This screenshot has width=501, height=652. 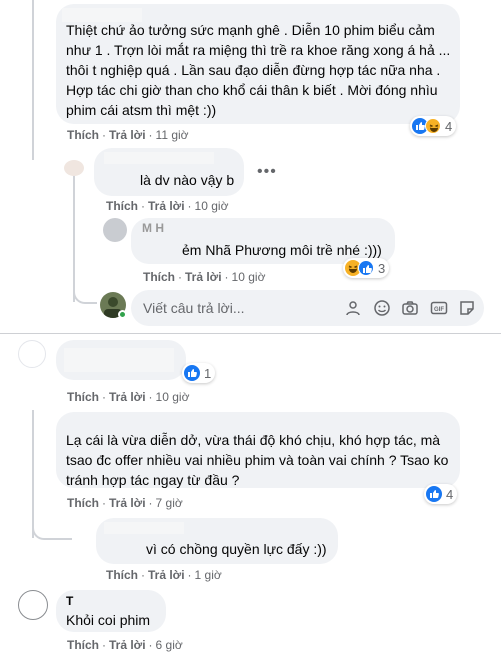 What do you see at coordinates (250, 333) in the screenshot?
I see `comment-divider` at bounding box center [250, 333].